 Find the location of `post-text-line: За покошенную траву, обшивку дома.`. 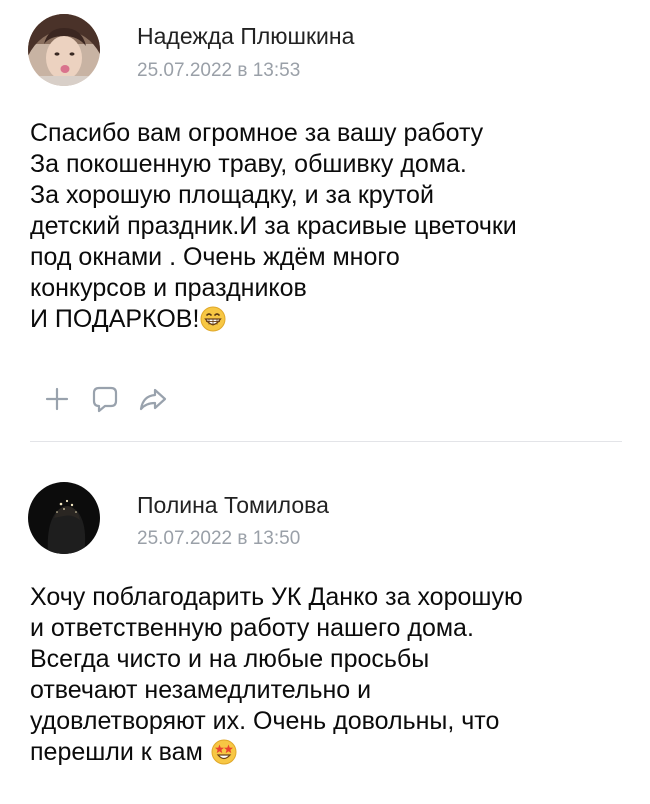

post-text-line: За покошенную траву, обшивку дома. is located at coordinates (248, 164).